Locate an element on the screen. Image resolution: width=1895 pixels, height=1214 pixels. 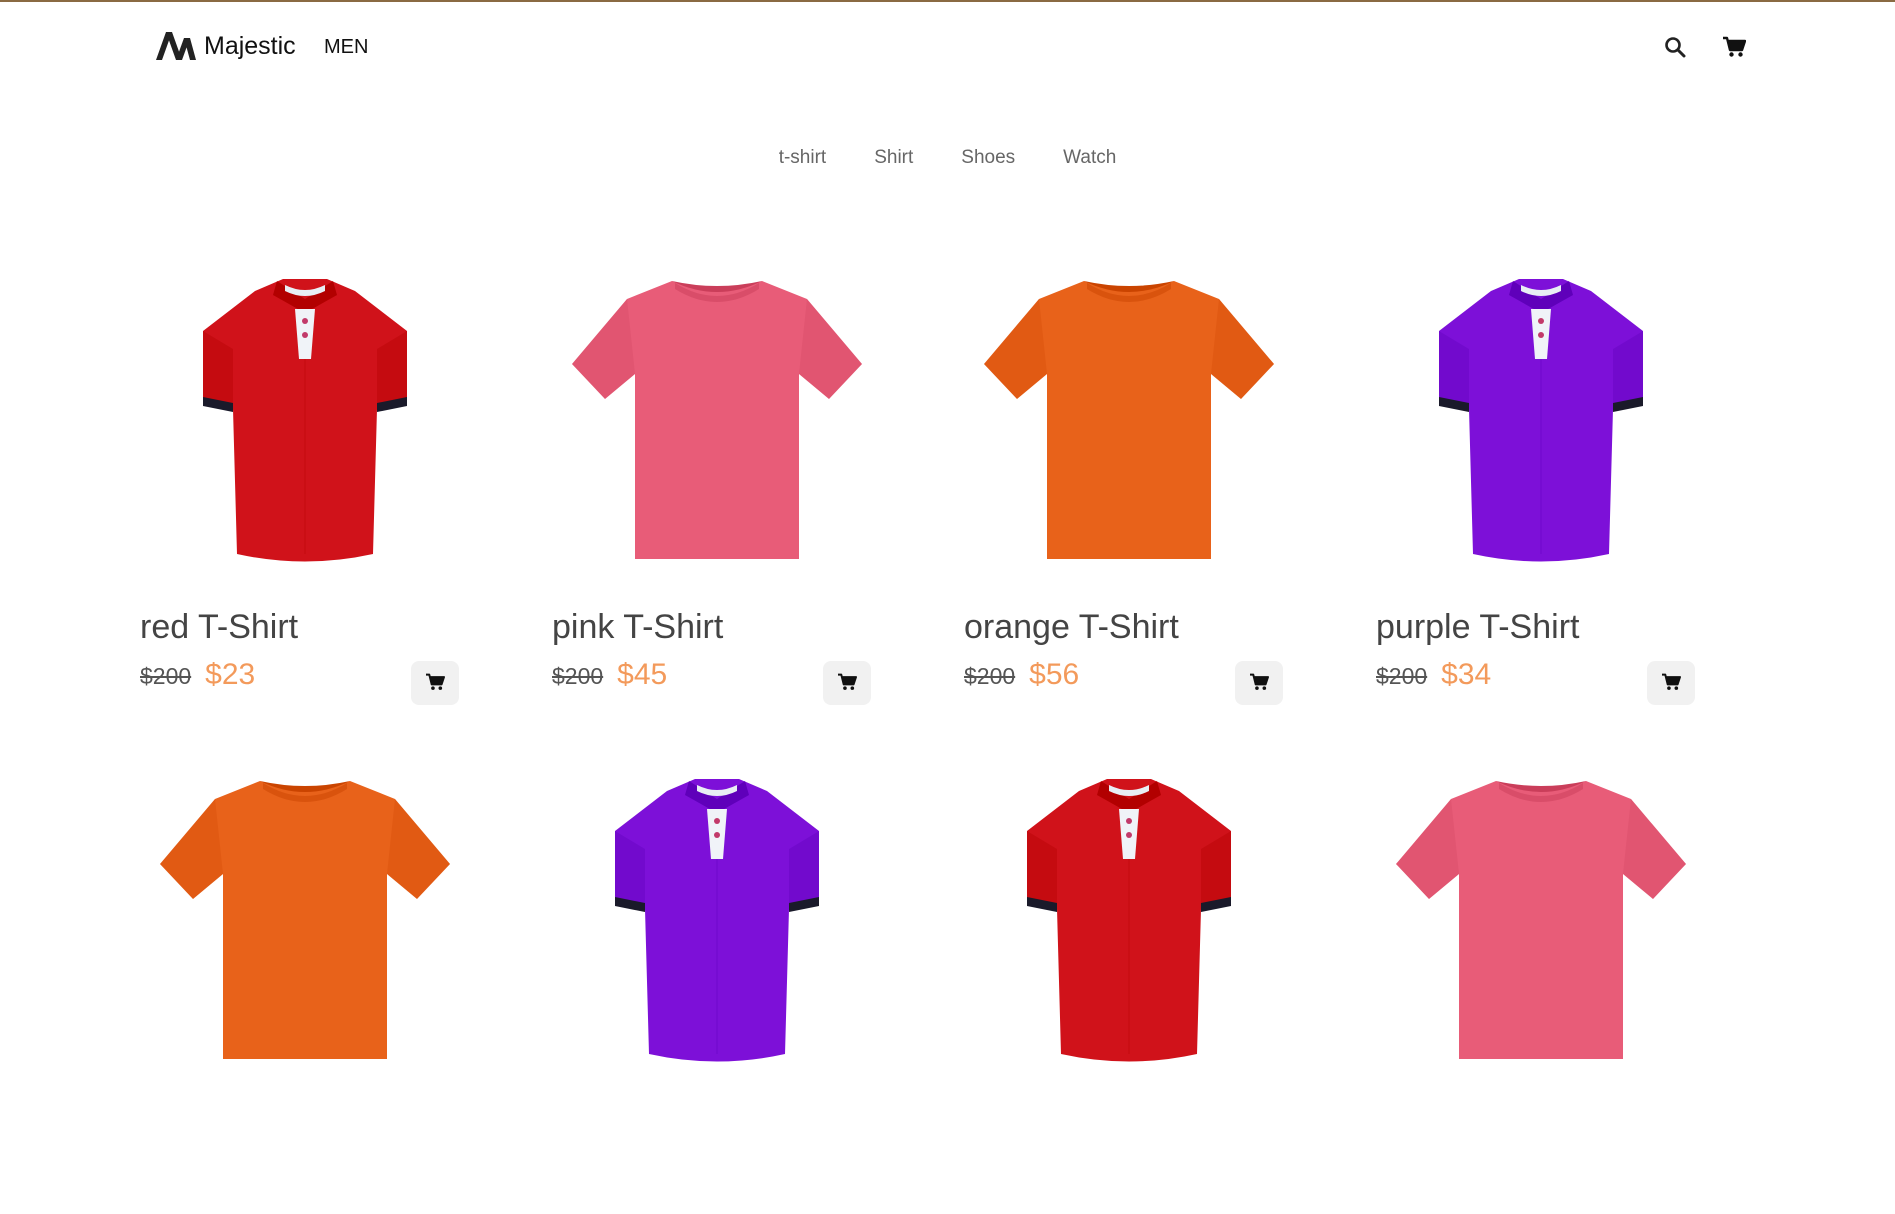
majestic-logo-icon is located at coordinates (176, 46).